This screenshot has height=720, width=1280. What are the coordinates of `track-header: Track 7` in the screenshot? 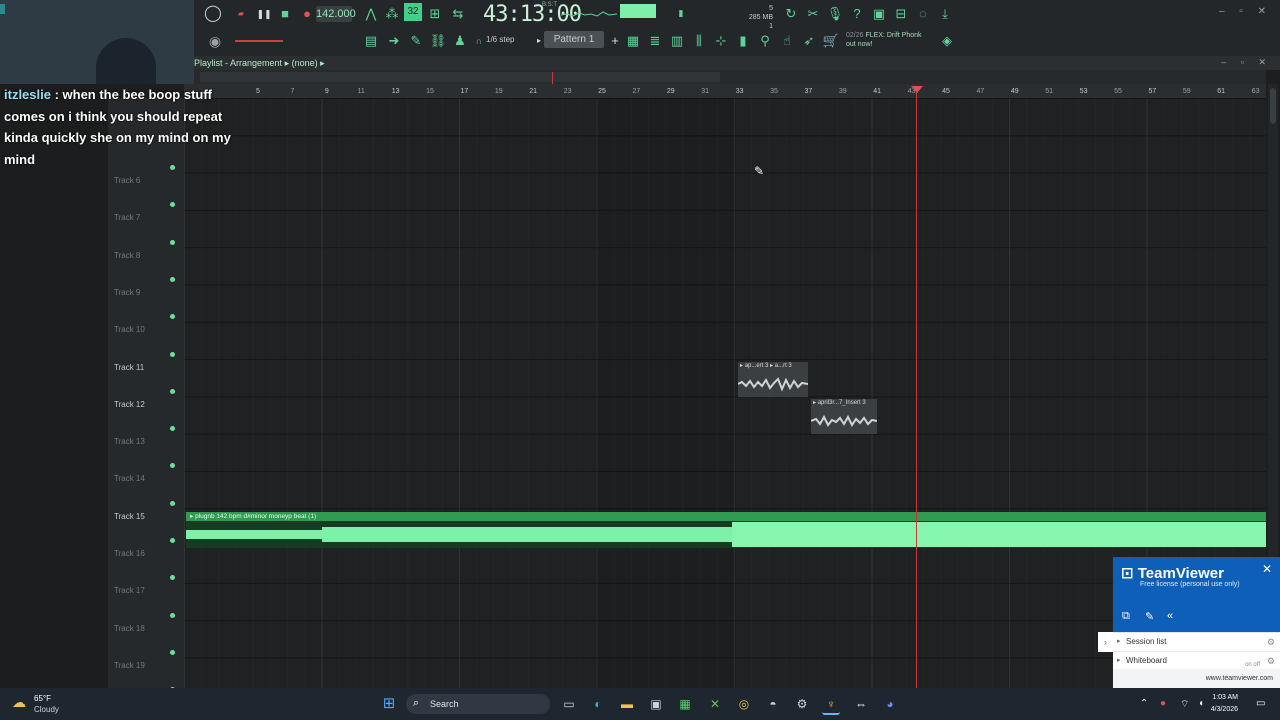 It's located at (127, 217).